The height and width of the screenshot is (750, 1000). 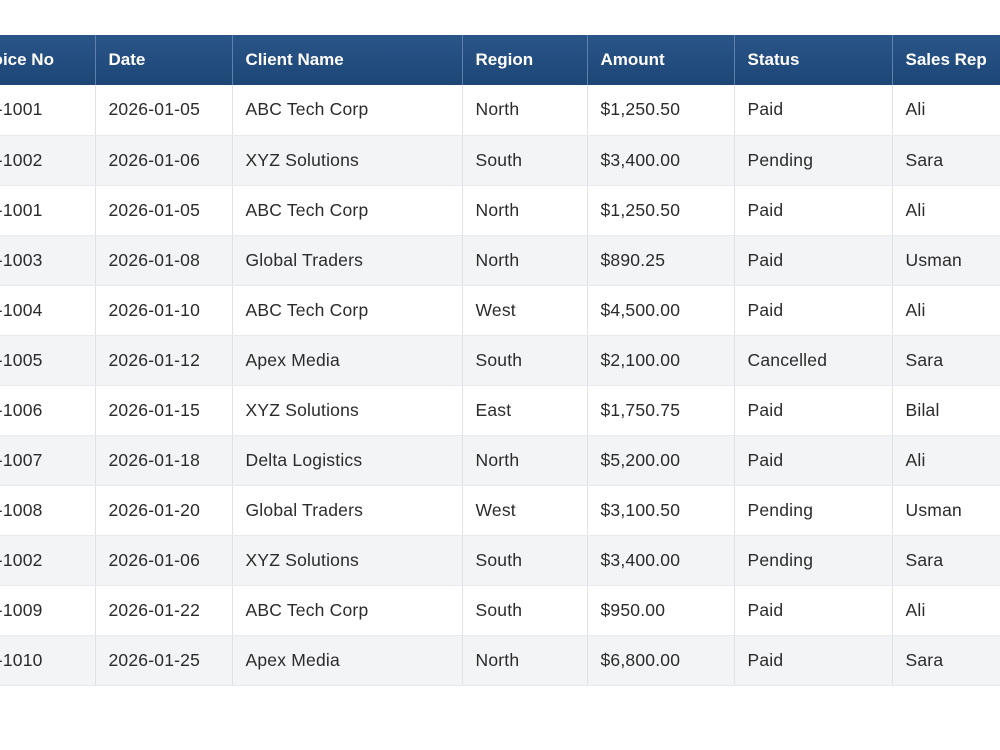 What do you see at coordinates (47, 410) in the screenshot?
I see `cell-invoice-no: INV-1006` at bounding box center [47, 410].